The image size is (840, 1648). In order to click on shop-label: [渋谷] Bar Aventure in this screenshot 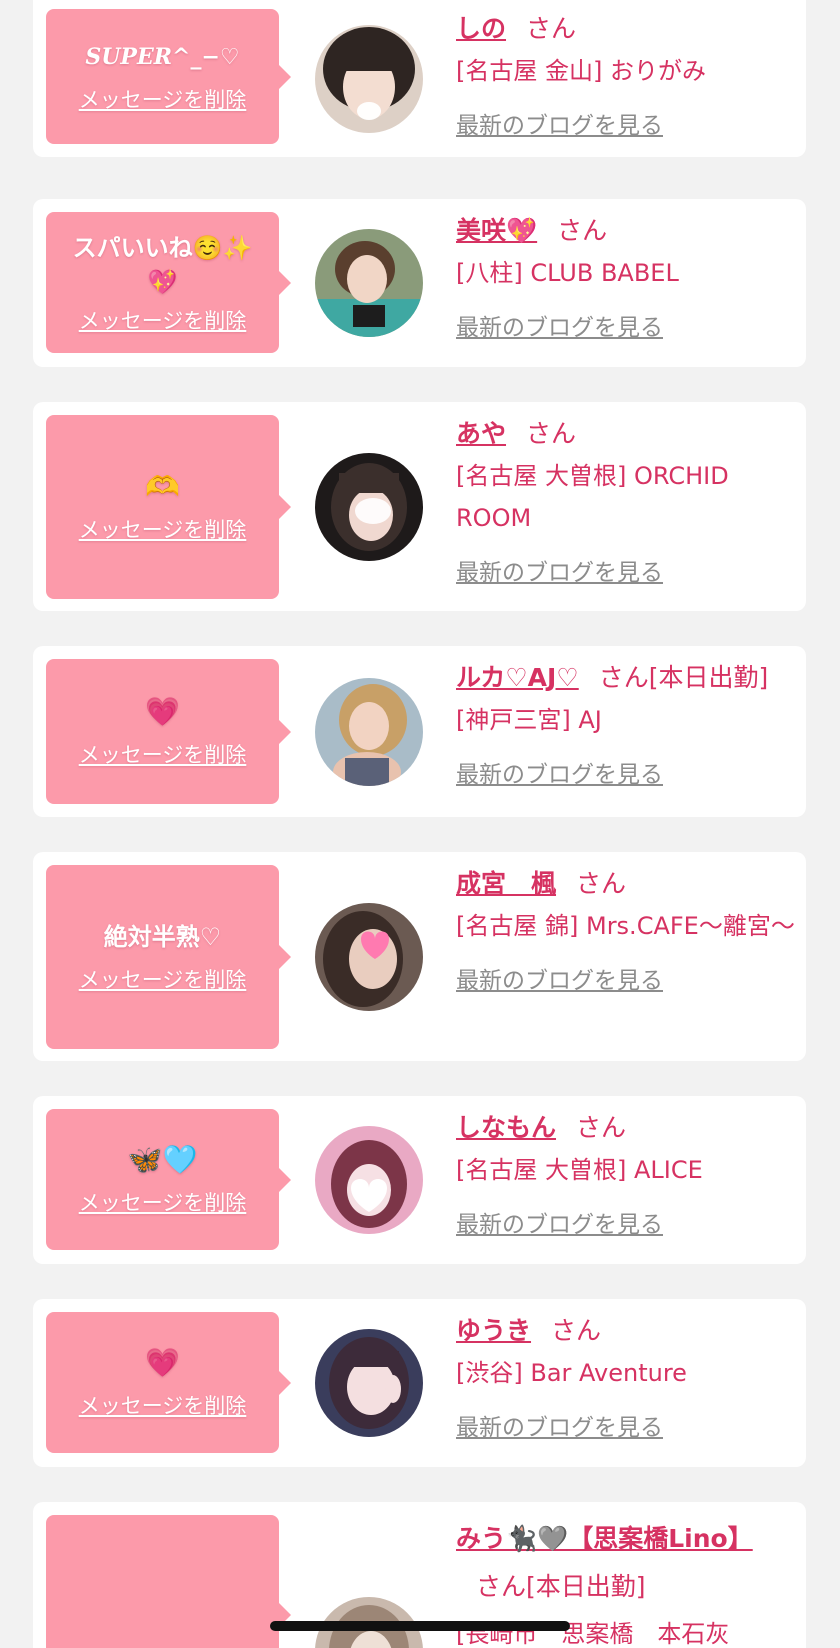, I will do `click(571, 1373)`.